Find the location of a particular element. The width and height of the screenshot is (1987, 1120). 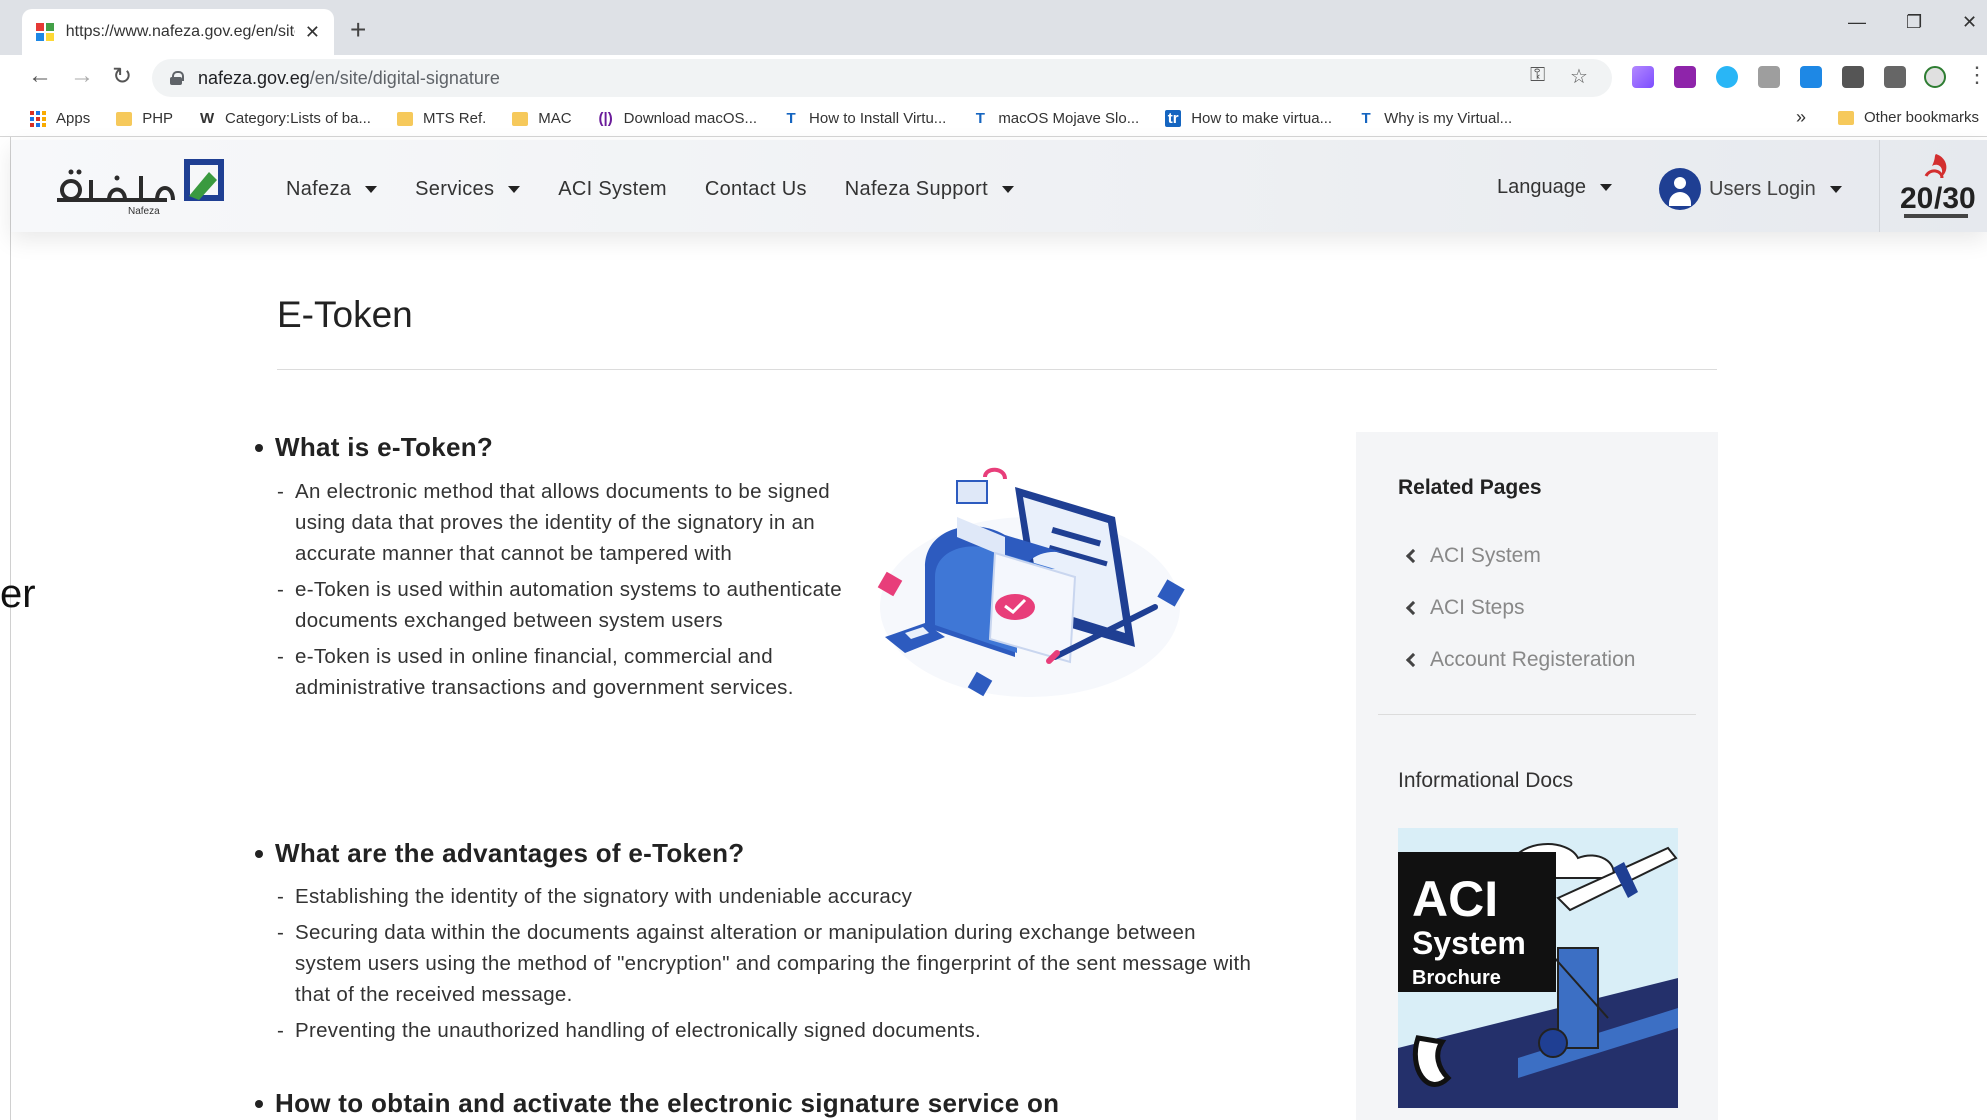

related-pages-title: Related Pages is located at coordinates (1470, 487).